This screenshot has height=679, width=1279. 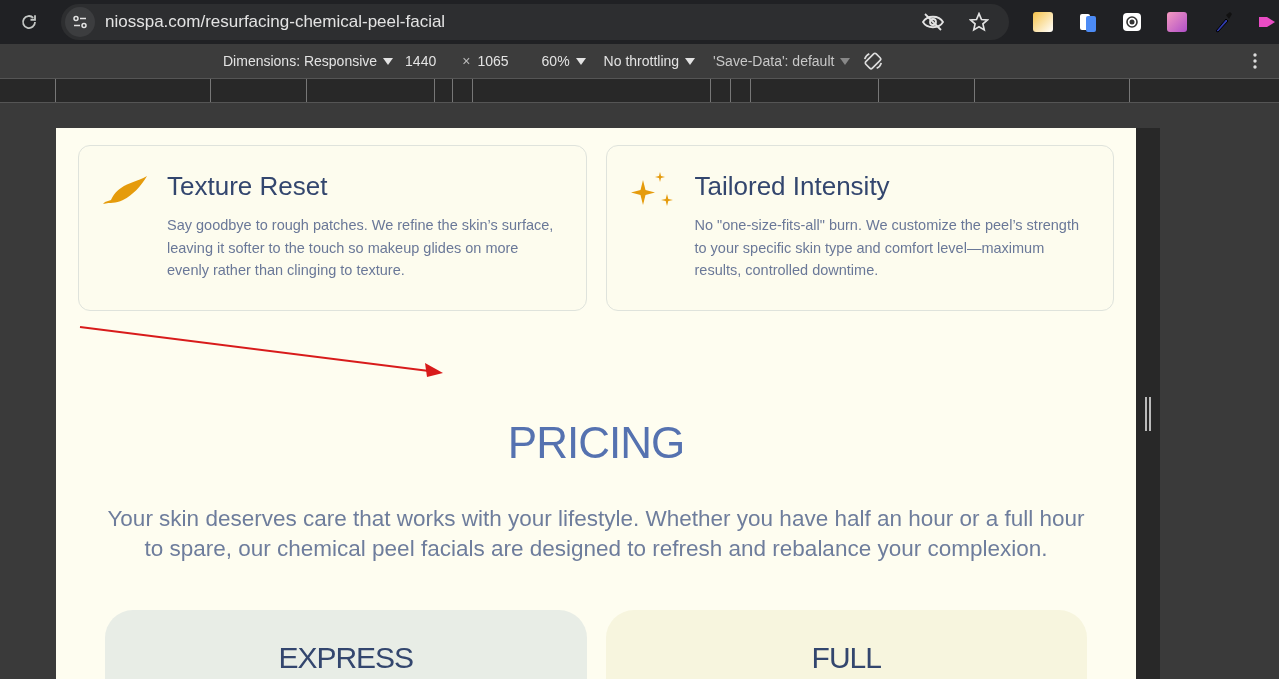 I want to click on reload-icon, so click(x=29, y=22).